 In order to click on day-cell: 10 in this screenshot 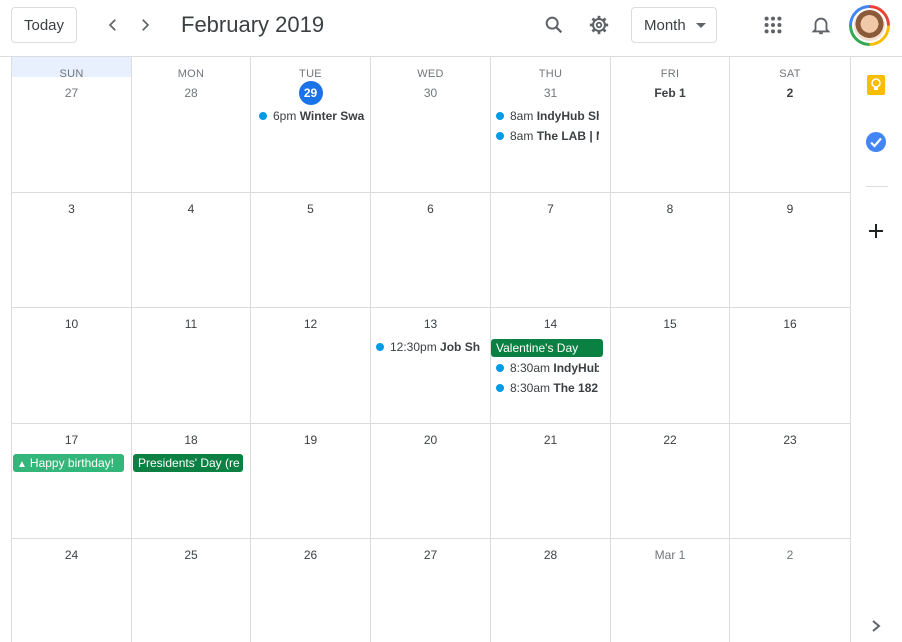, I will do `click(72, 365)`.